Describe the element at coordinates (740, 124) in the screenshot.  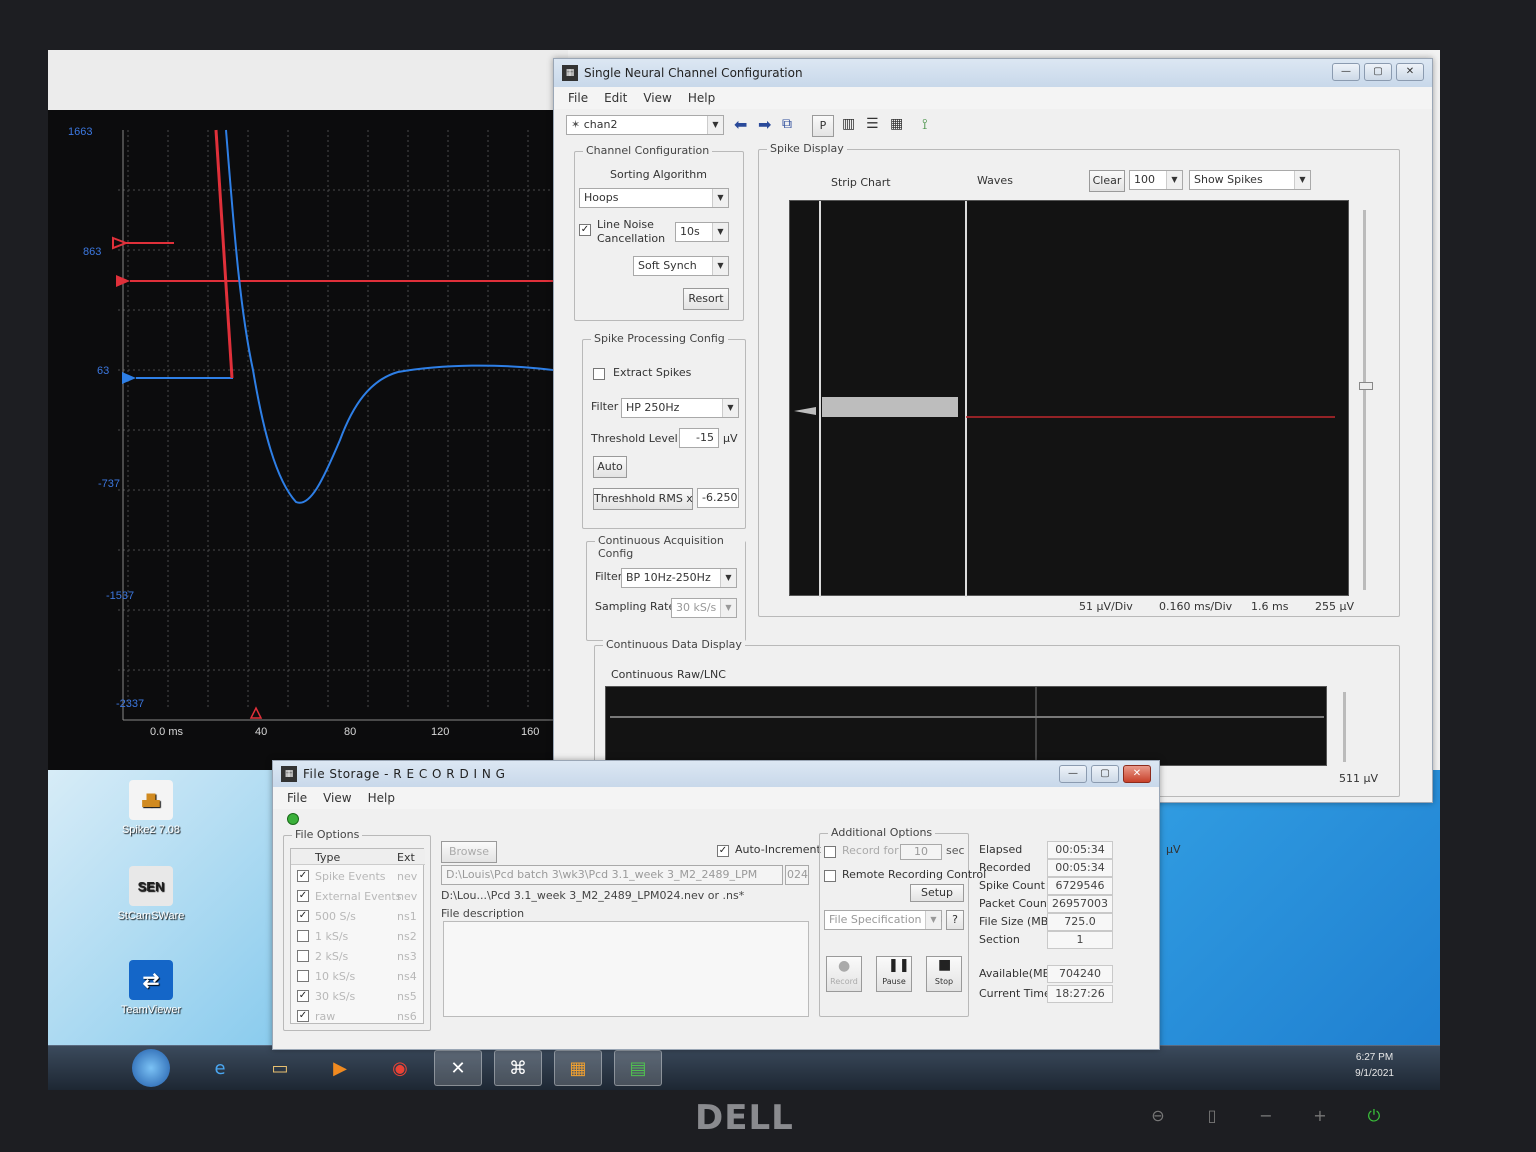
I see `prev-arrow-icon: ⬅` at that location.